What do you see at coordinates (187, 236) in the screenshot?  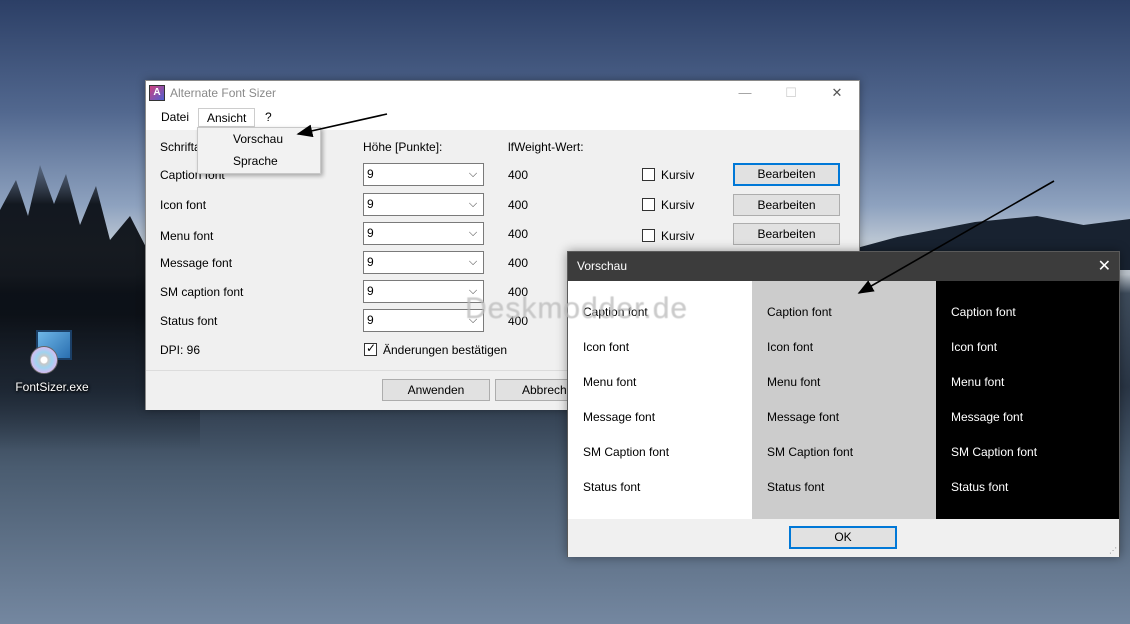 I see `row-label: Menu font` at bounding box center [187, 236].